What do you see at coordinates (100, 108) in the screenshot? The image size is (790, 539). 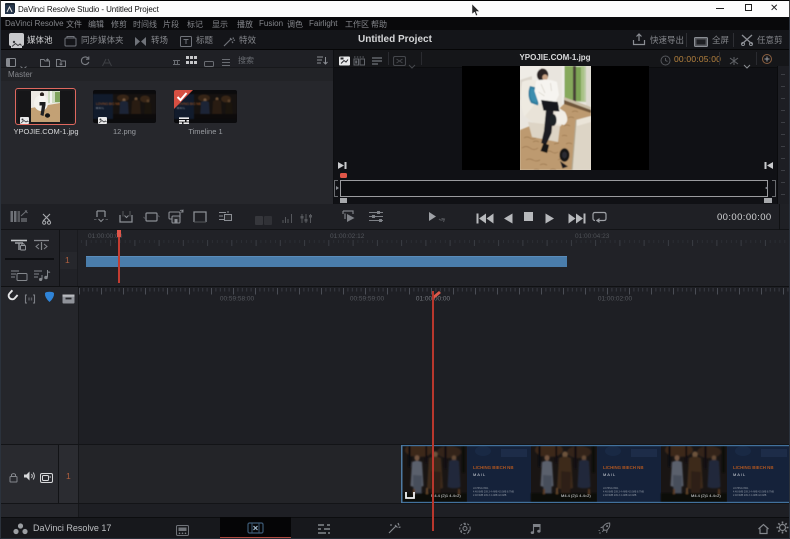 I see `svg-text: M A I L` at bounding box center [100, 108].